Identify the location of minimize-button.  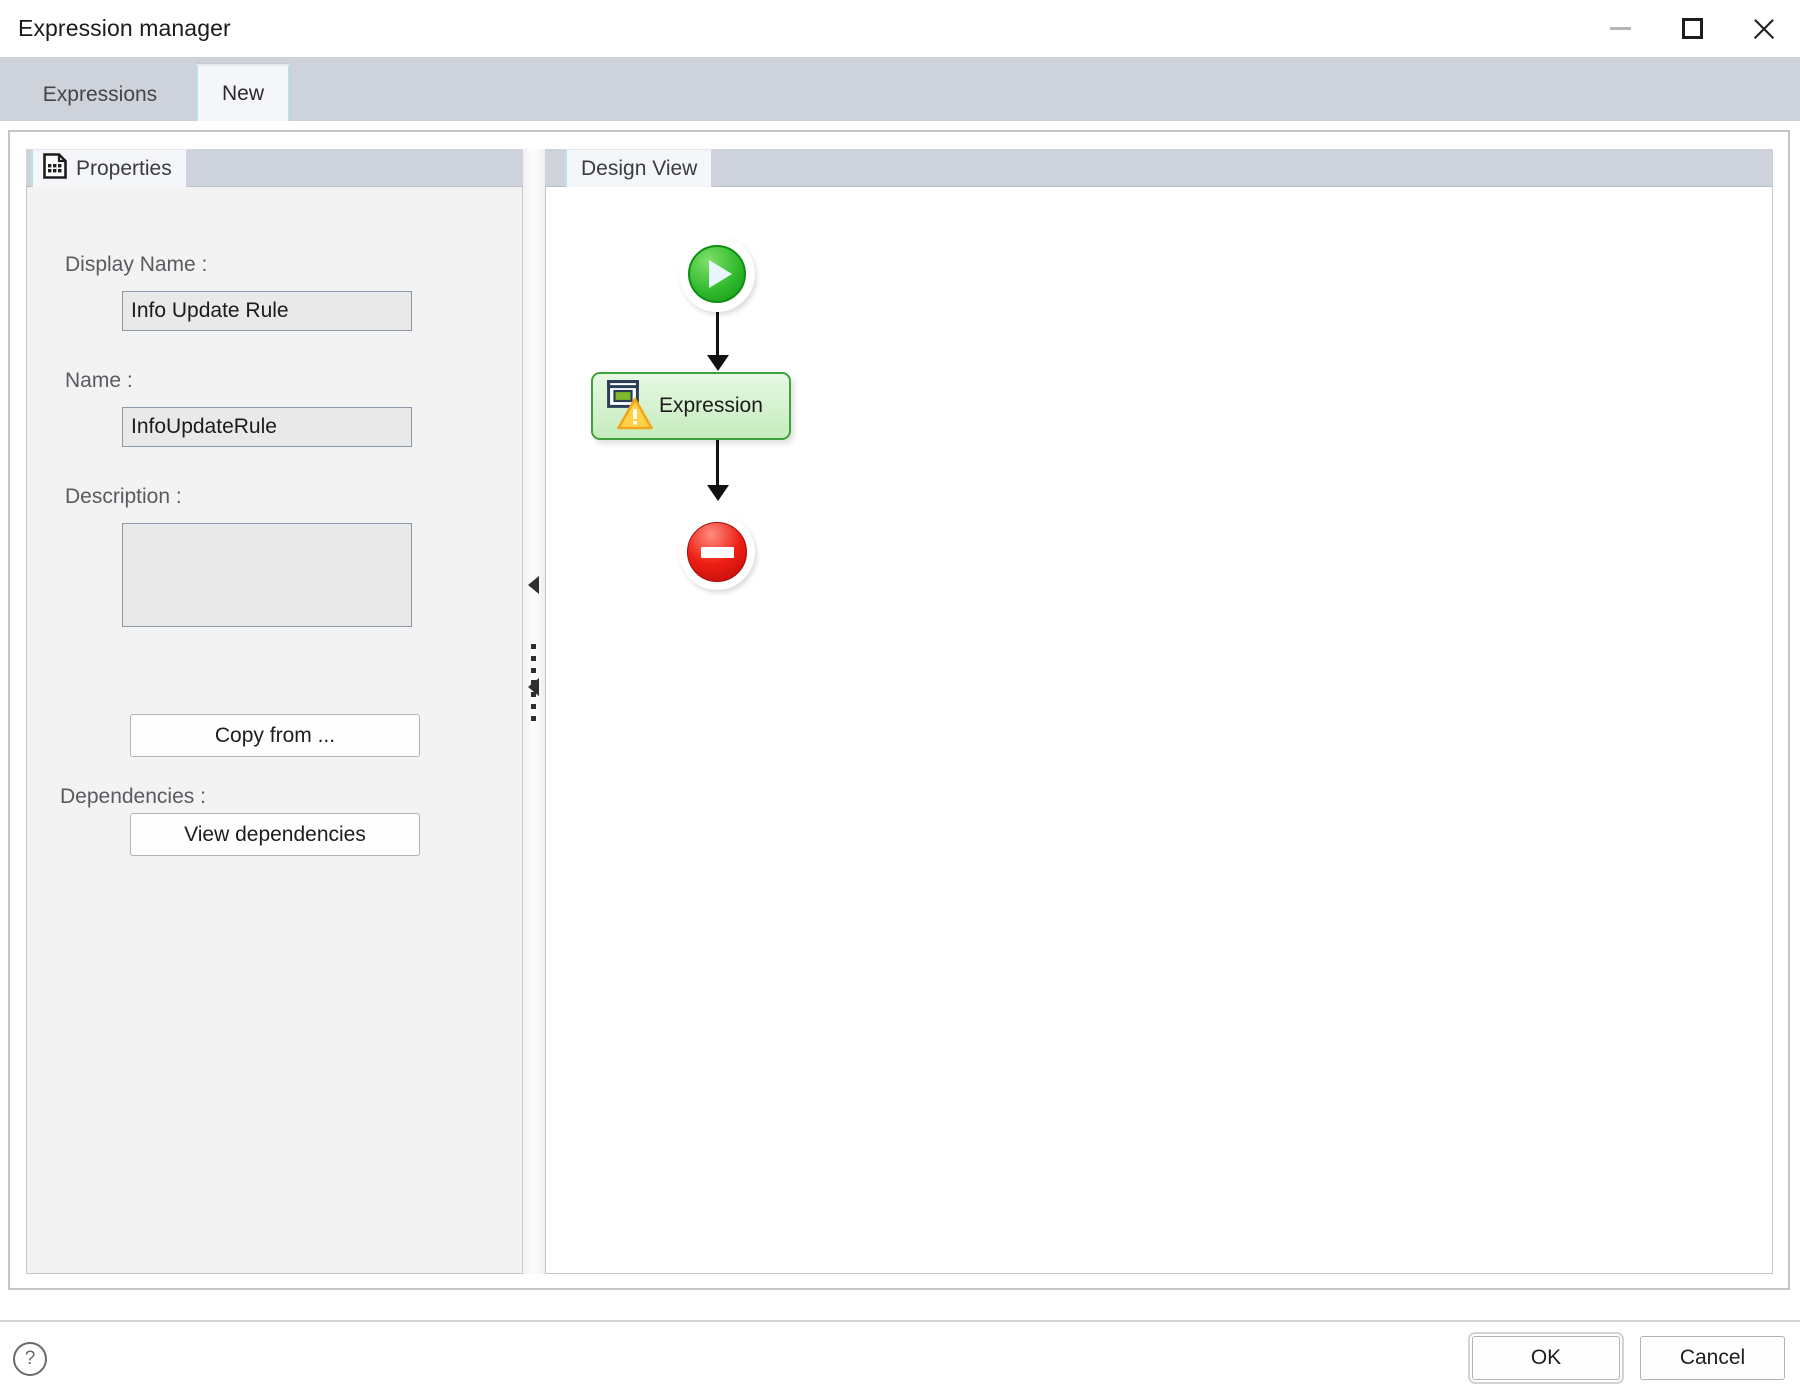
(1620, 29).